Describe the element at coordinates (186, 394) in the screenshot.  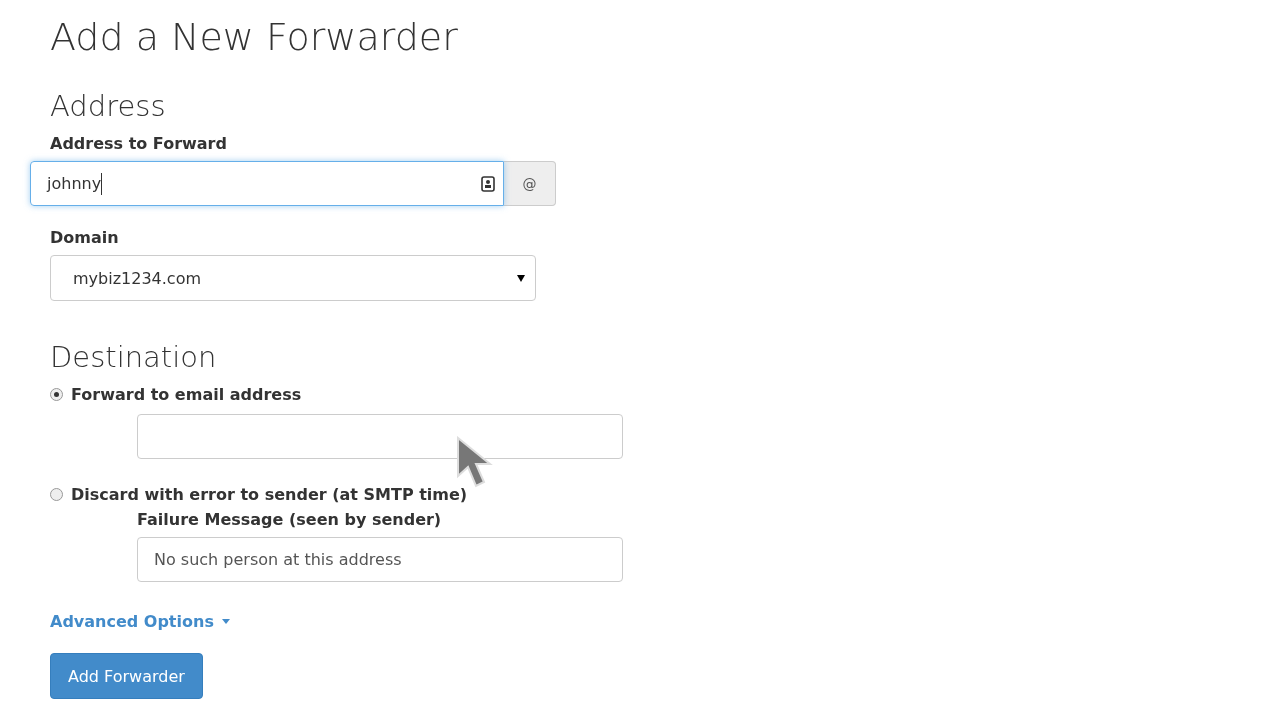
I see `radio-label: Forward to email address` at that location.